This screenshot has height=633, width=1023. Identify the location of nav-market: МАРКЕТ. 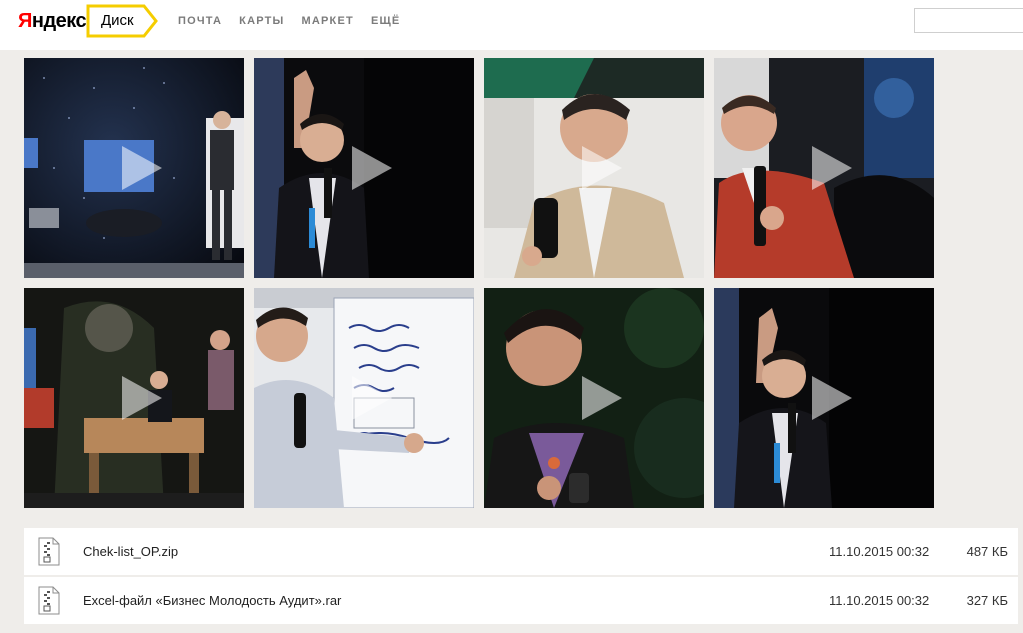
(328, 21).